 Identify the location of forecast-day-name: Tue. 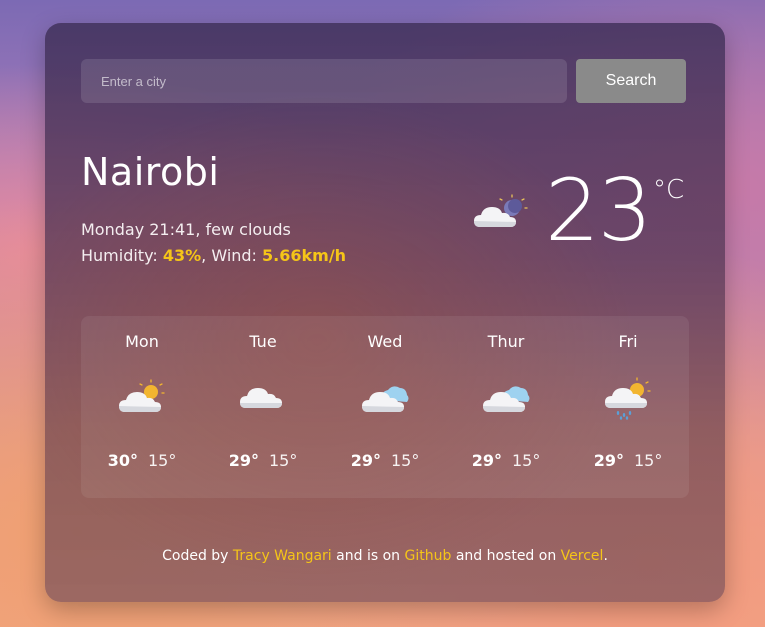
(263, 341).